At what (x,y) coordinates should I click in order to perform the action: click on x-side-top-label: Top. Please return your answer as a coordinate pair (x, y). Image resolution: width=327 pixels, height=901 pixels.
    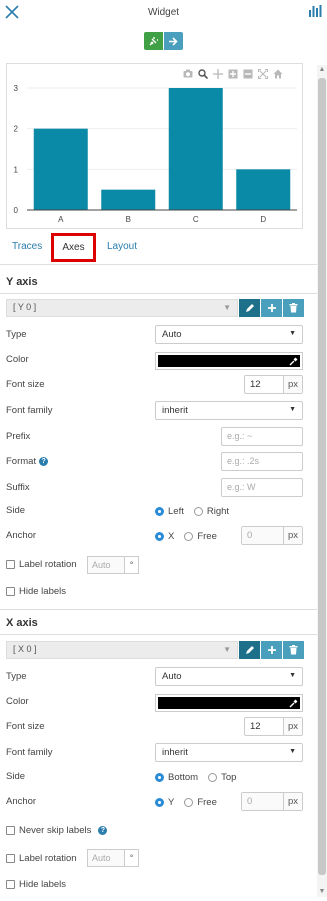
    Looking at the image, I should click on (228, 777).